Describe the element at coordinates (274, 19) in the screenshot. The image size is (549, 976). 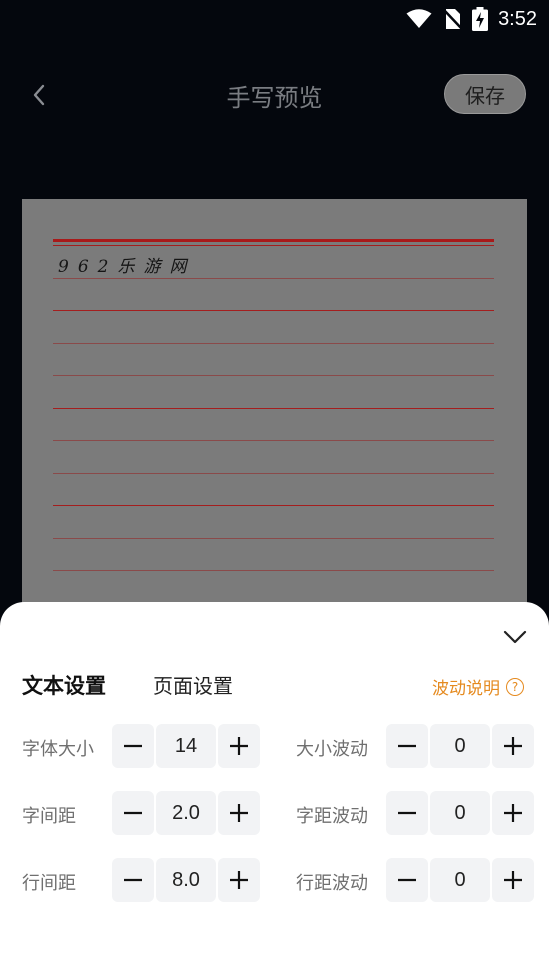
I see `status-bar: 3:52` at that location.